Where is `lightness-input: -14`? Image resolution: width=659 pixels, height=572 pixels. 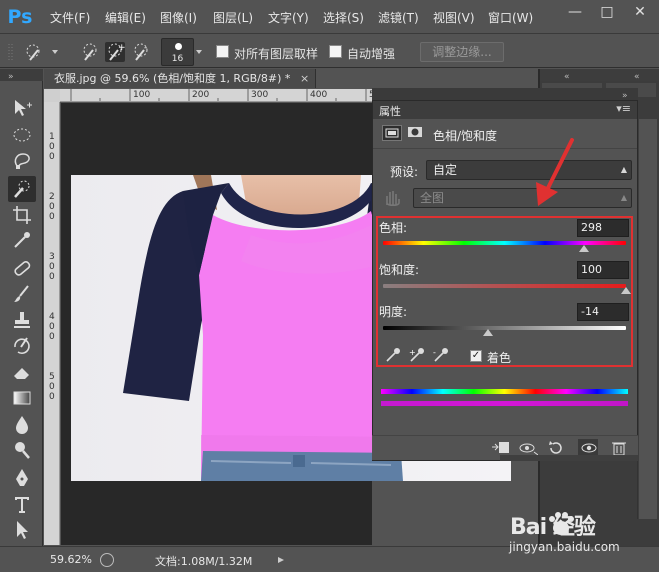 lightness-input: -14 is located at coordinates (603, 312).